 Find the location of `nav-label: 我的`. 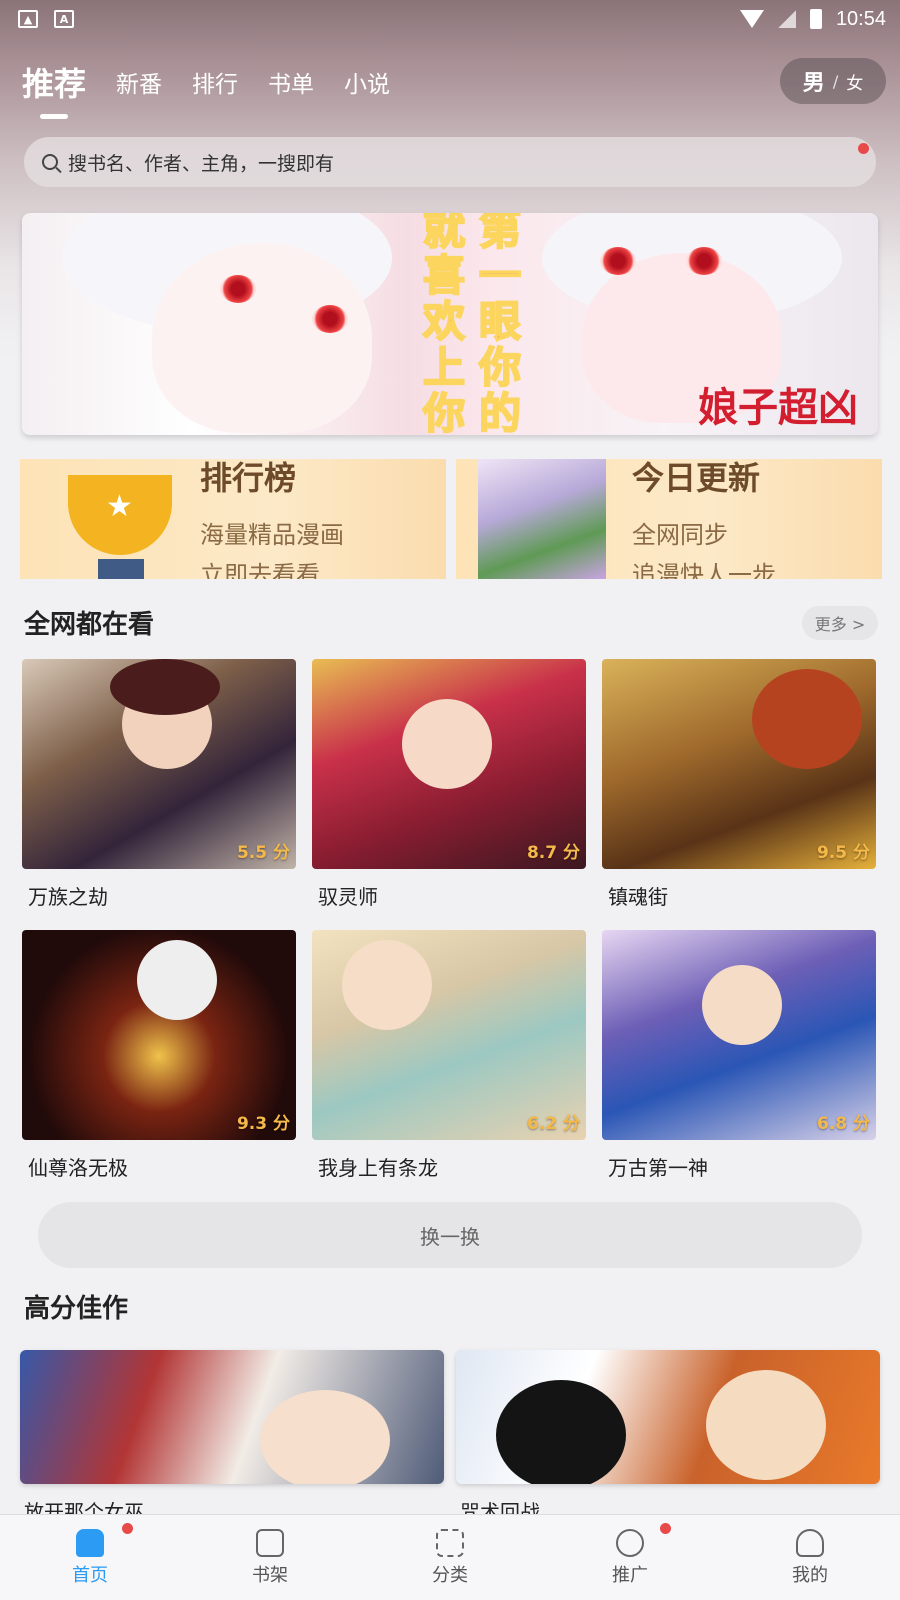

nav-label: 我的 is located at coordinates (810, 1575).